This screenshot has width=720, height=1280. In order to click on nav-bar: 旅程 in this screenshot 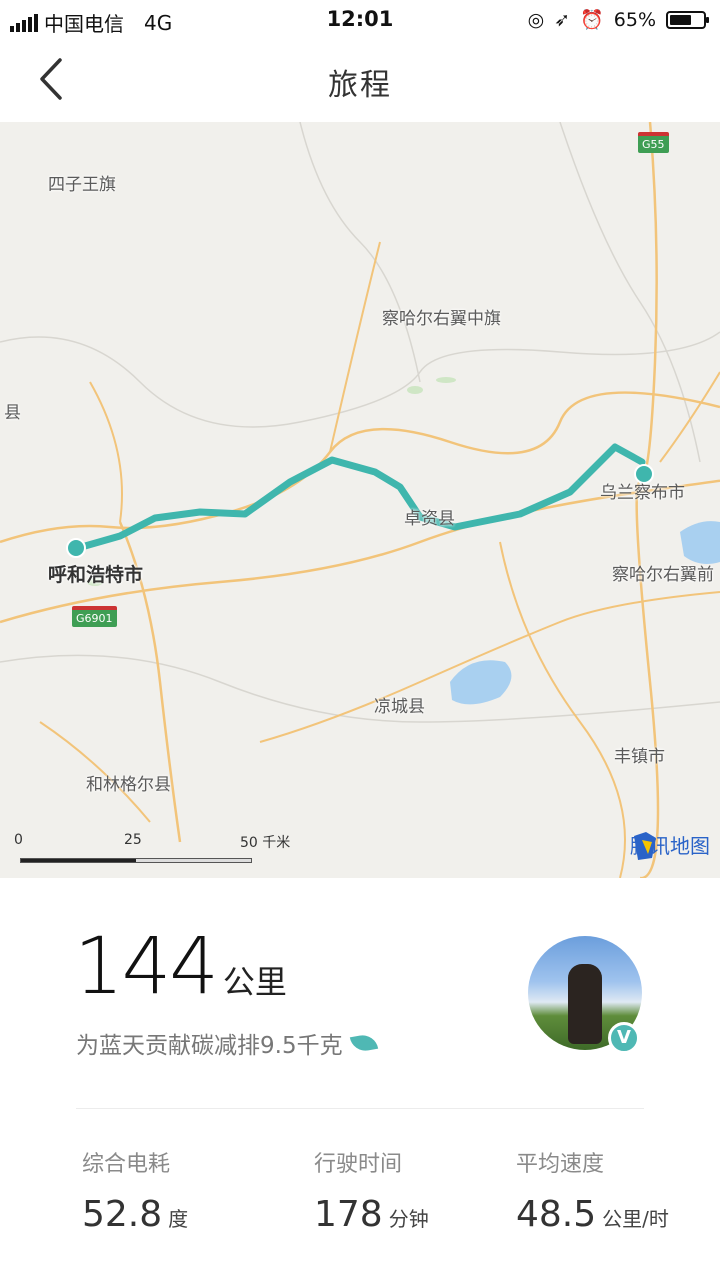, I will do `click(360, 81)`.